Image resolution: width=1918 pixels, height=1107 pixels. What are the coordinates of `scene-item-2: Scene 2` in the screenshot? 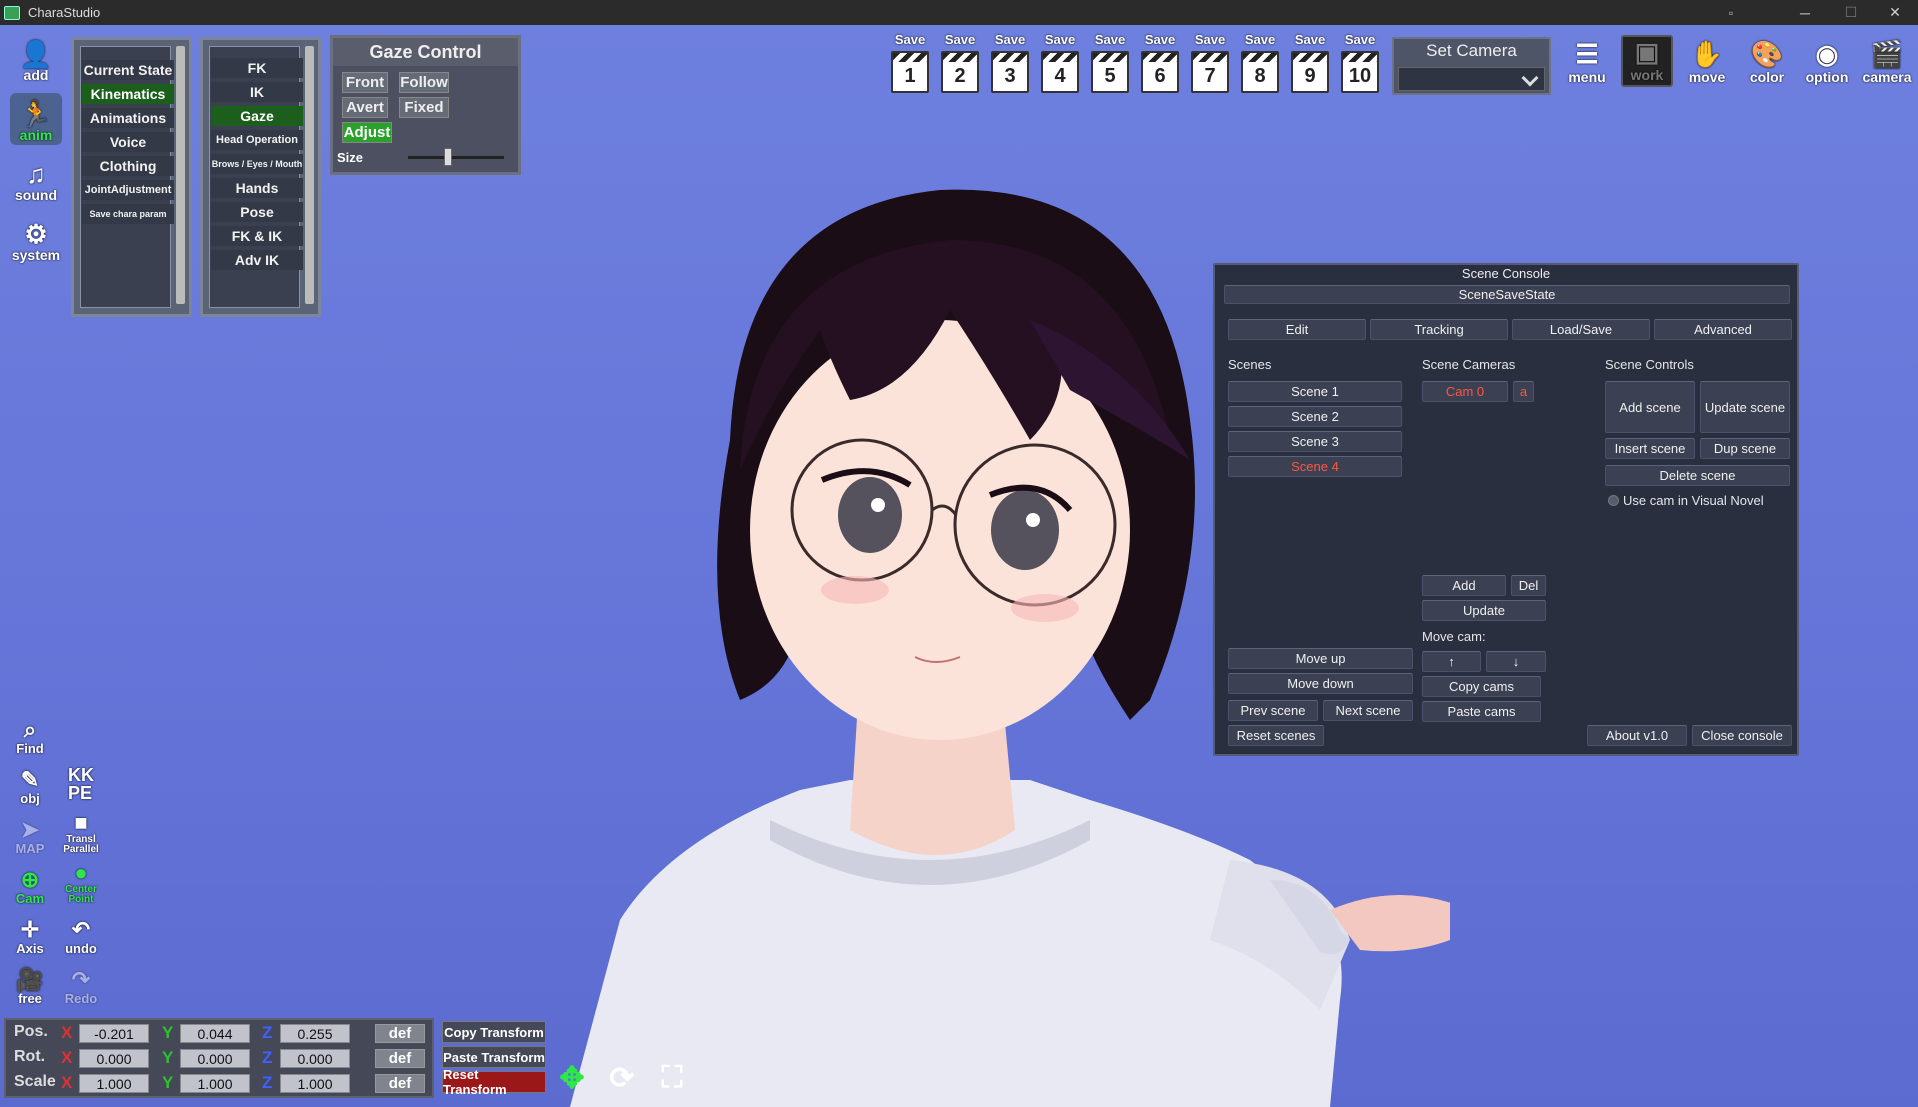 It's located at (1315, 416).